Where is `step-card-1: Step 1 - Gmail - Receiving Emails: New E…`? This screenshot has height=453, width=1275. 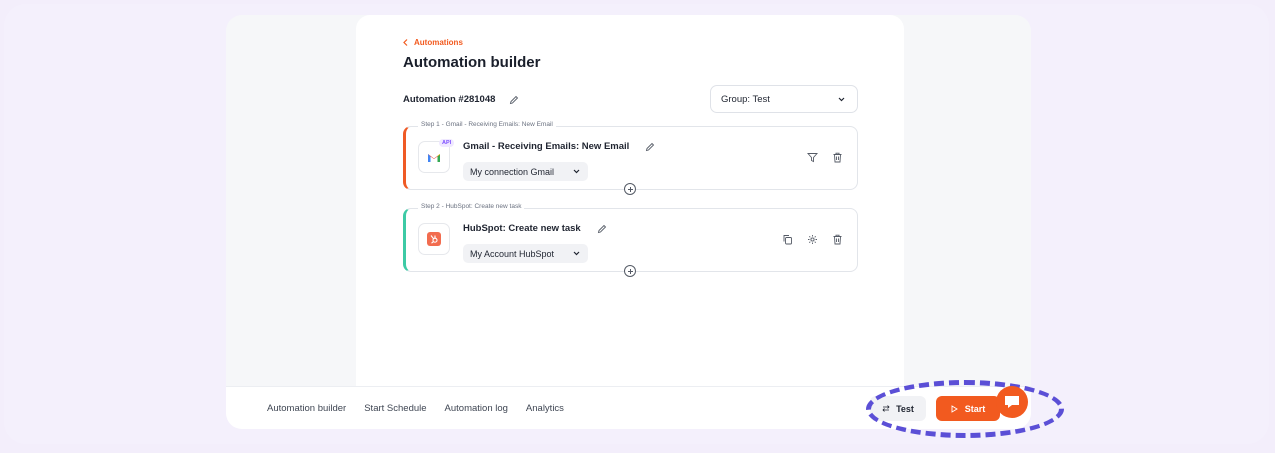
step-card-1: Step 1 - Gmail - Receiving Emails: New E… is located at coordinates (630, 158).